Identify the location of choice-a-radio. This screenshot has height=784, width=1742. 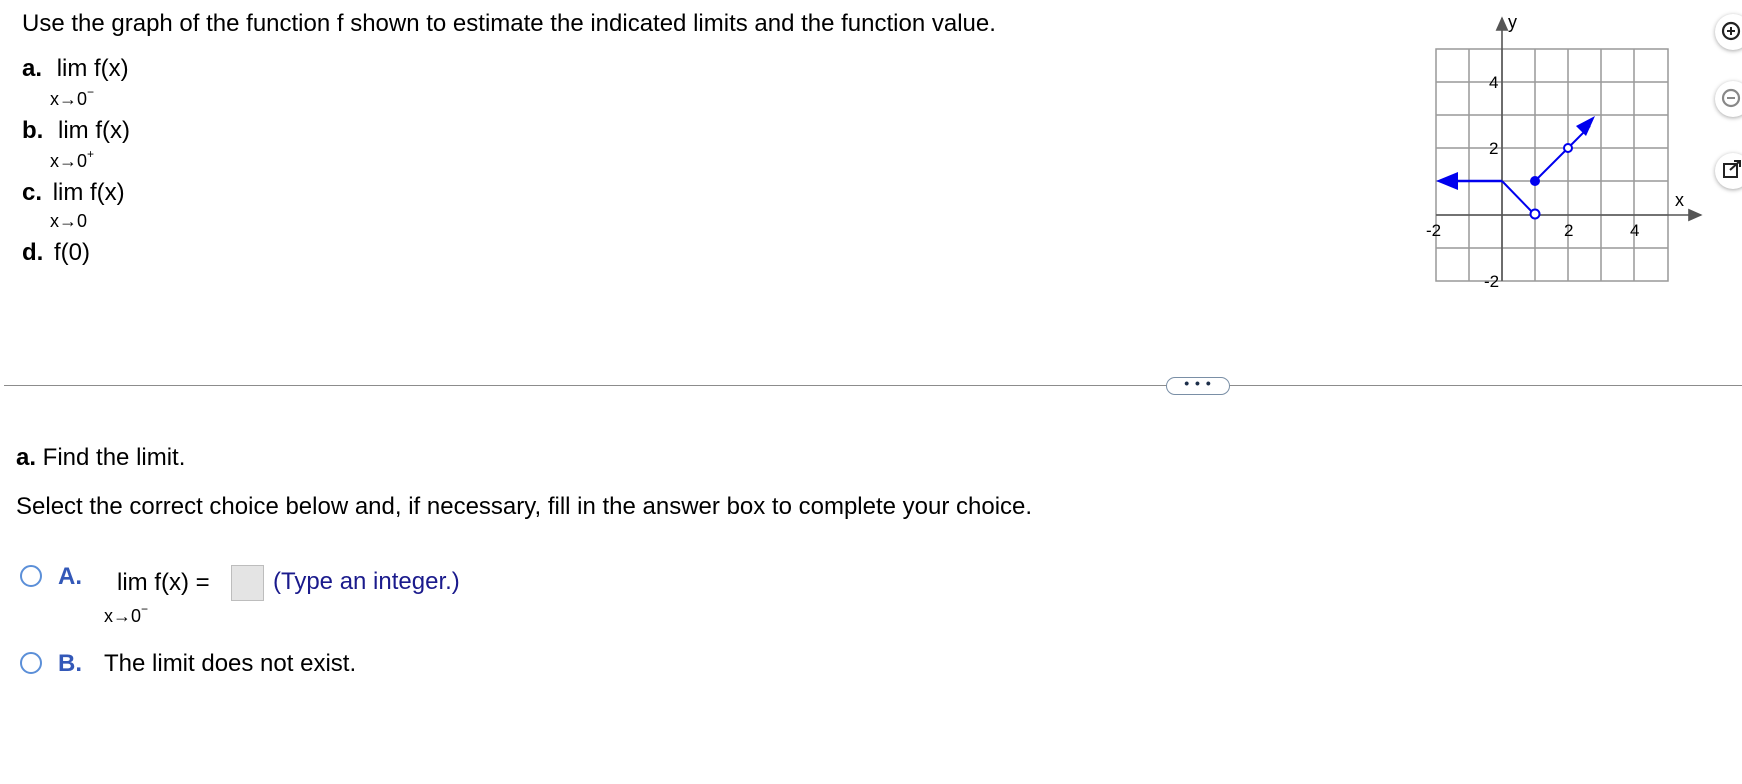
(31, 576).